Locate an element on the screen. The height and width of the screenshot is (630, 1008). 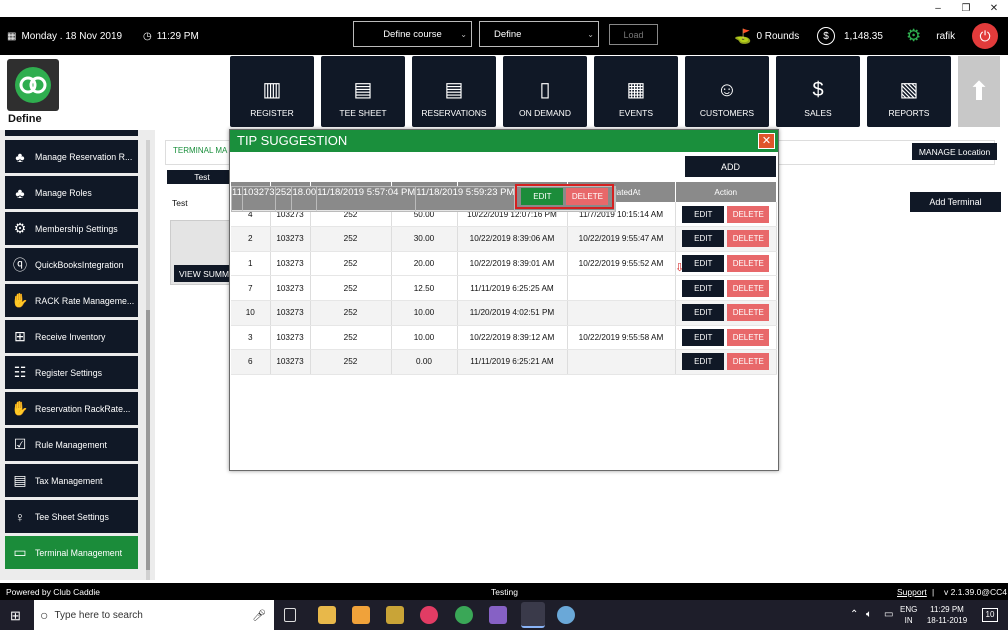
cell-updatedat: 10/22/2019 9:55:52 AM is located at coordinates (621, 263).